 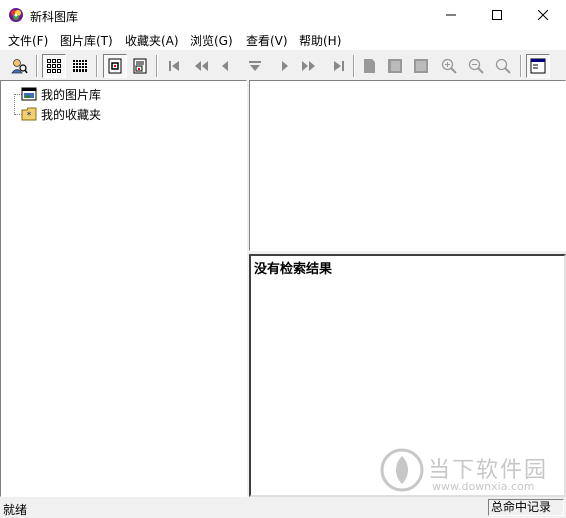 I want to click on minimize-icon, so click(x=451, y=15).